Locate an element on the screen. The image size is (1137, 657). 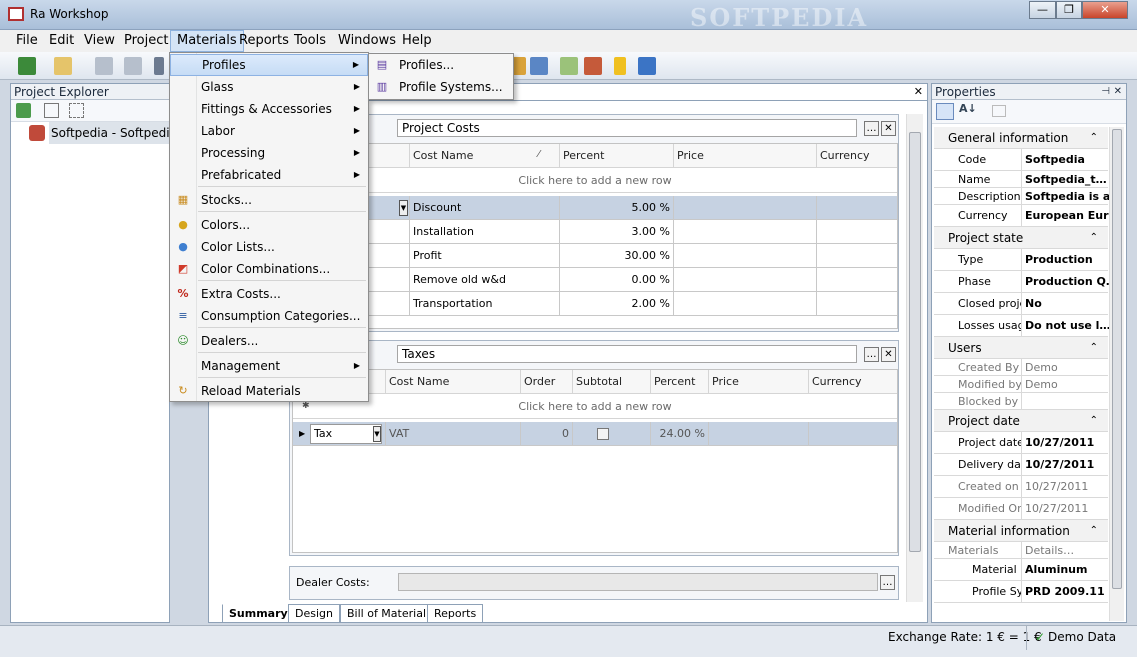
vertical-scrollbar is located at coordinates (914, 358).